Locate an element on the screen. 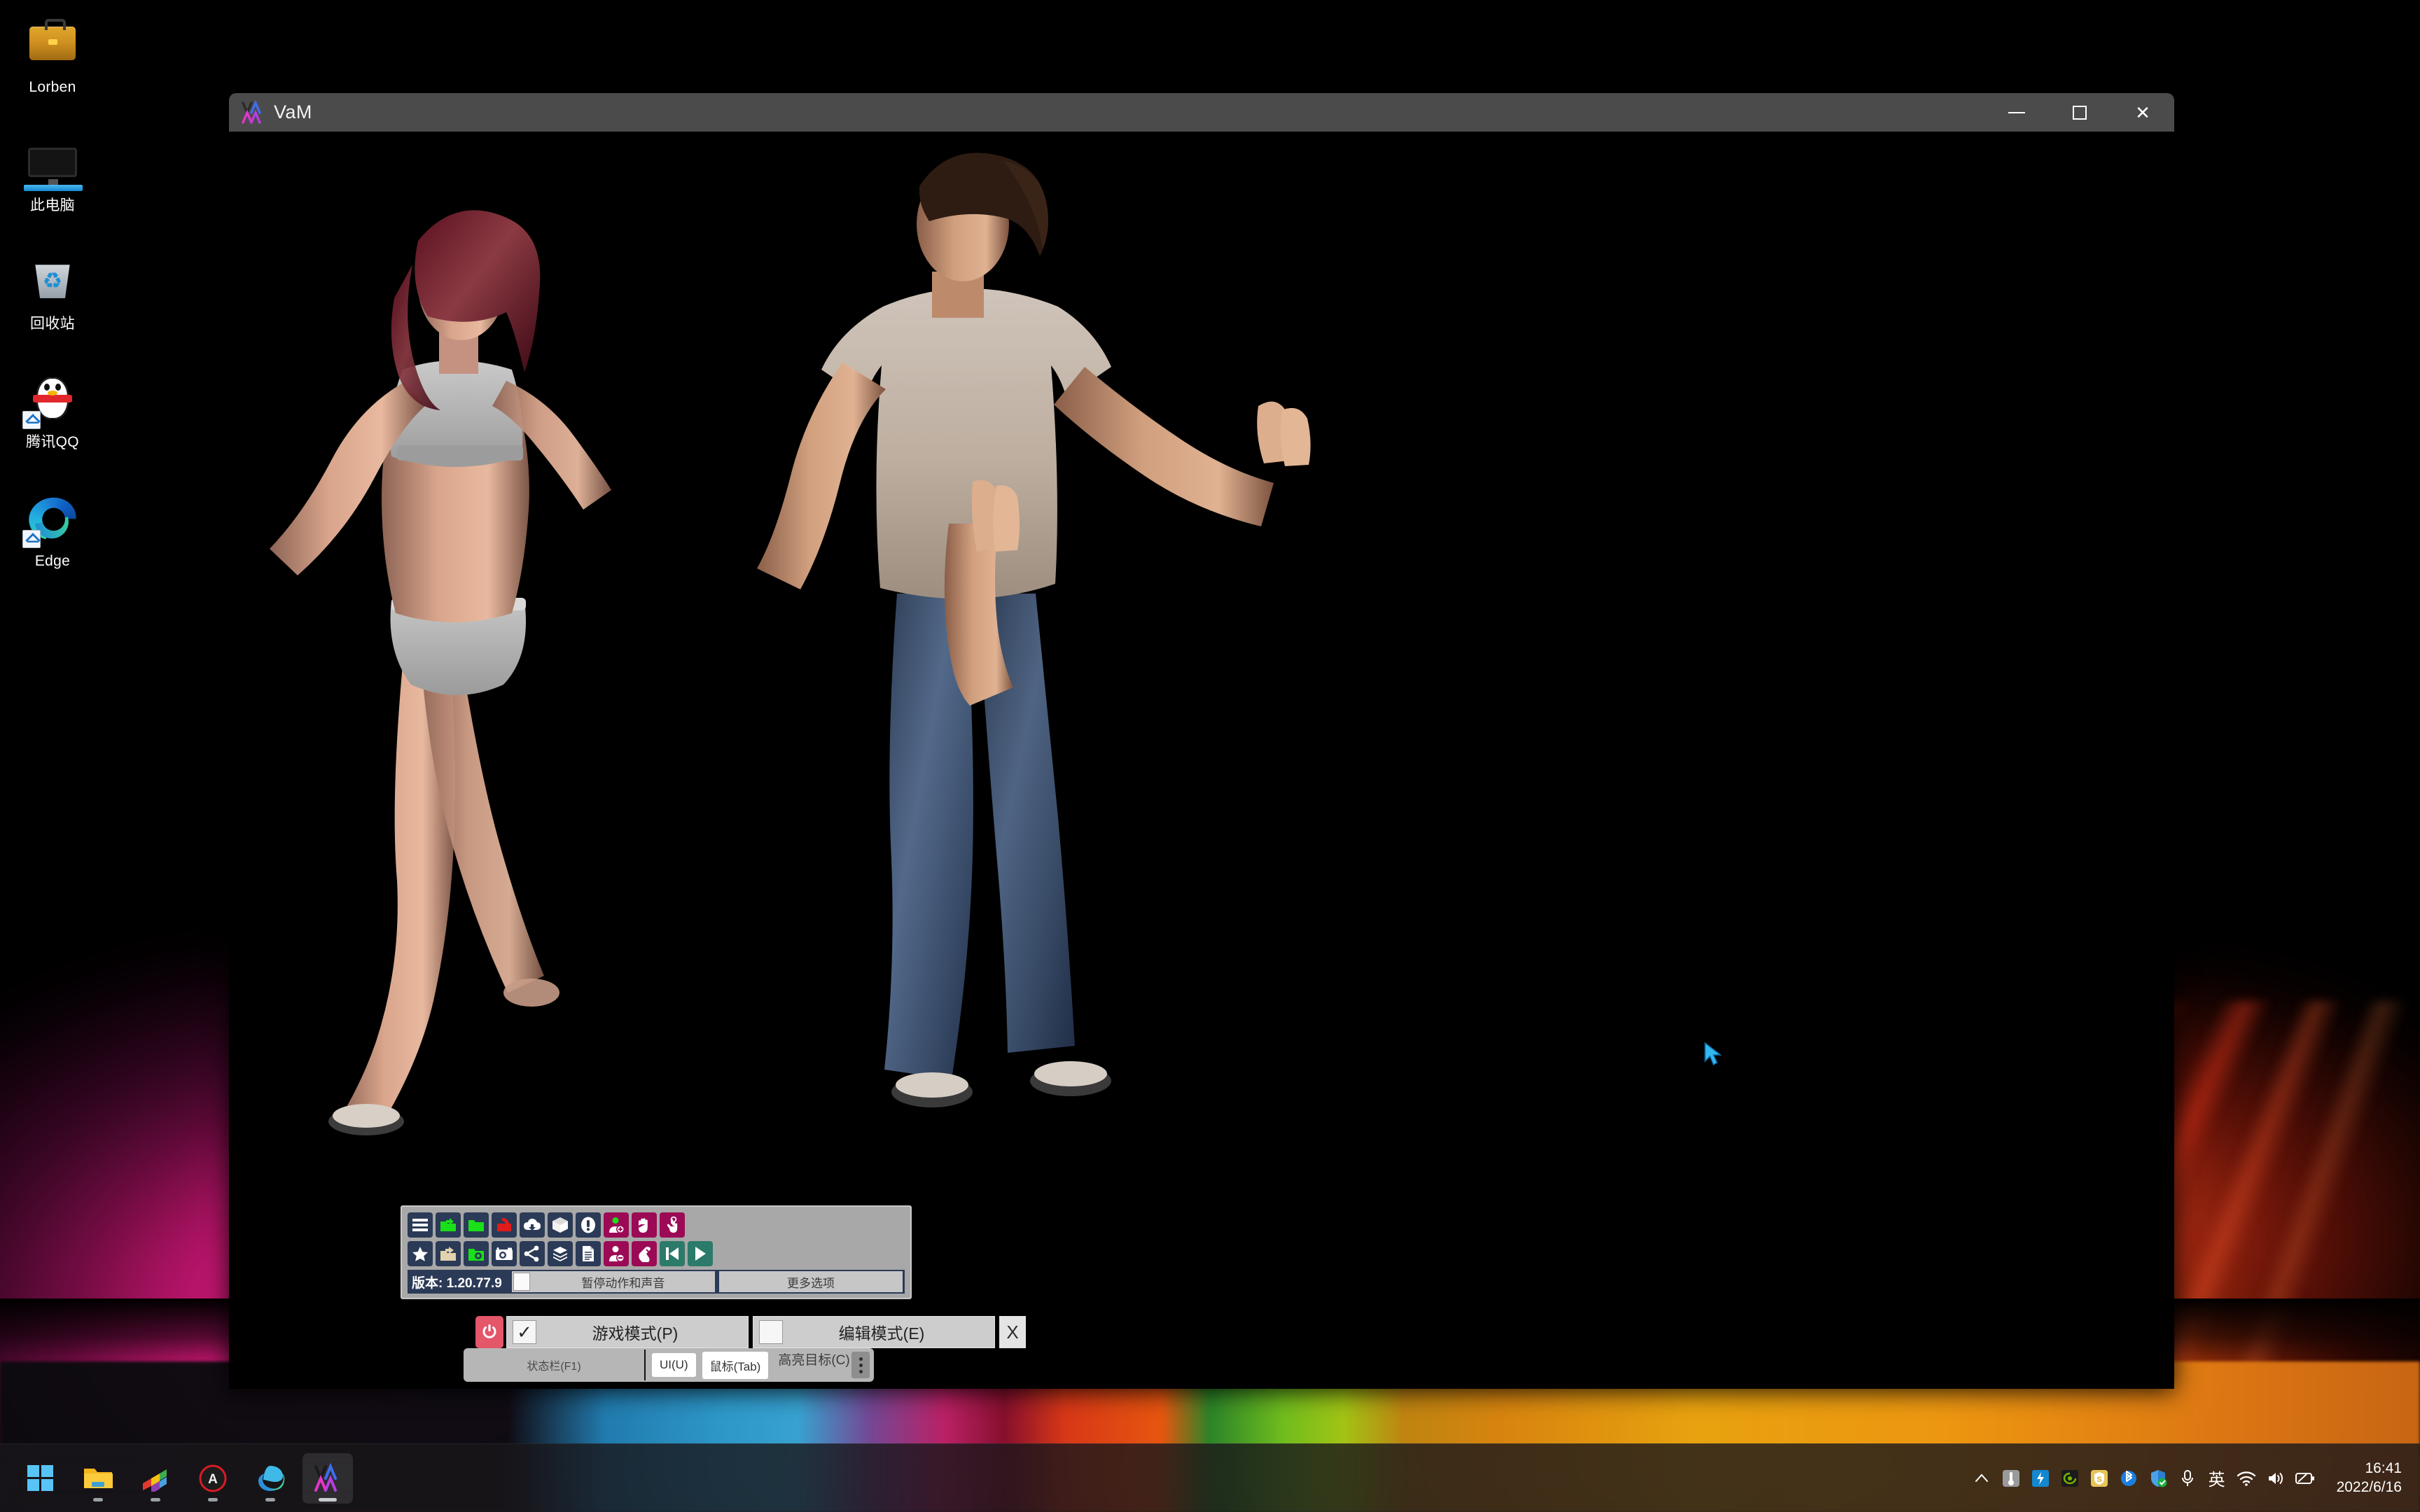 Image resolution: width=2420 pixels, height=1512 pixels. edit-mode-button: 编辑模式(E) is located at coordinates (874, 1332).